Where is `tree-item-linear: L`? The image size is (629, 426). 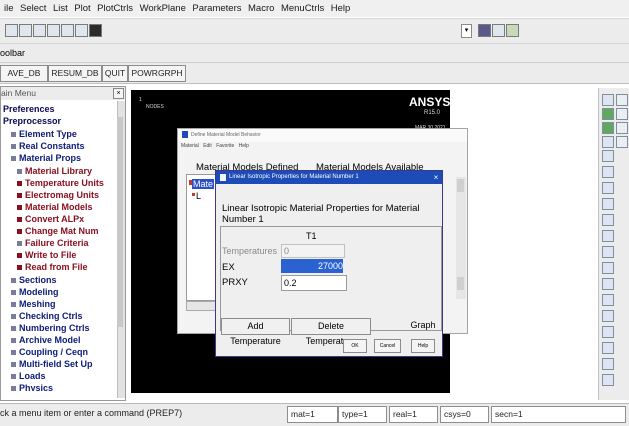
tree-item-linear: L is located at coordinates (198, 196).